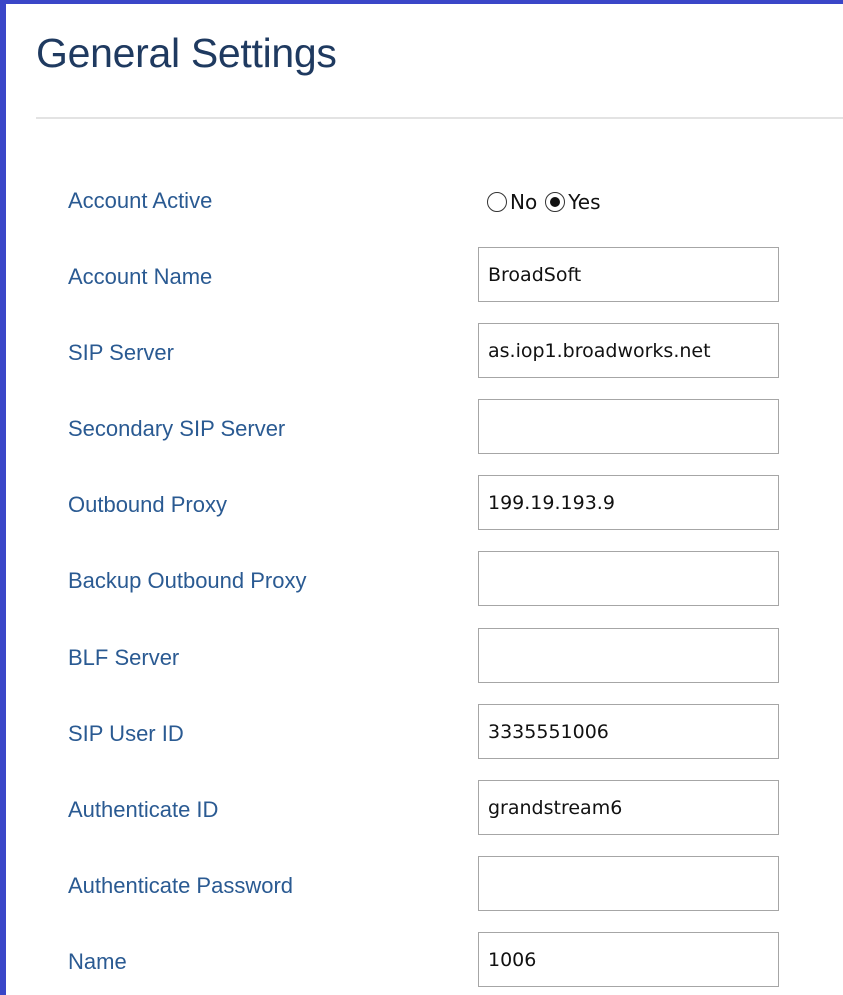 This screenshot has width=843, height=995. I want to click on backup-outbound-proxy-label: Backup Outbound Proxy, so click(187, 580).